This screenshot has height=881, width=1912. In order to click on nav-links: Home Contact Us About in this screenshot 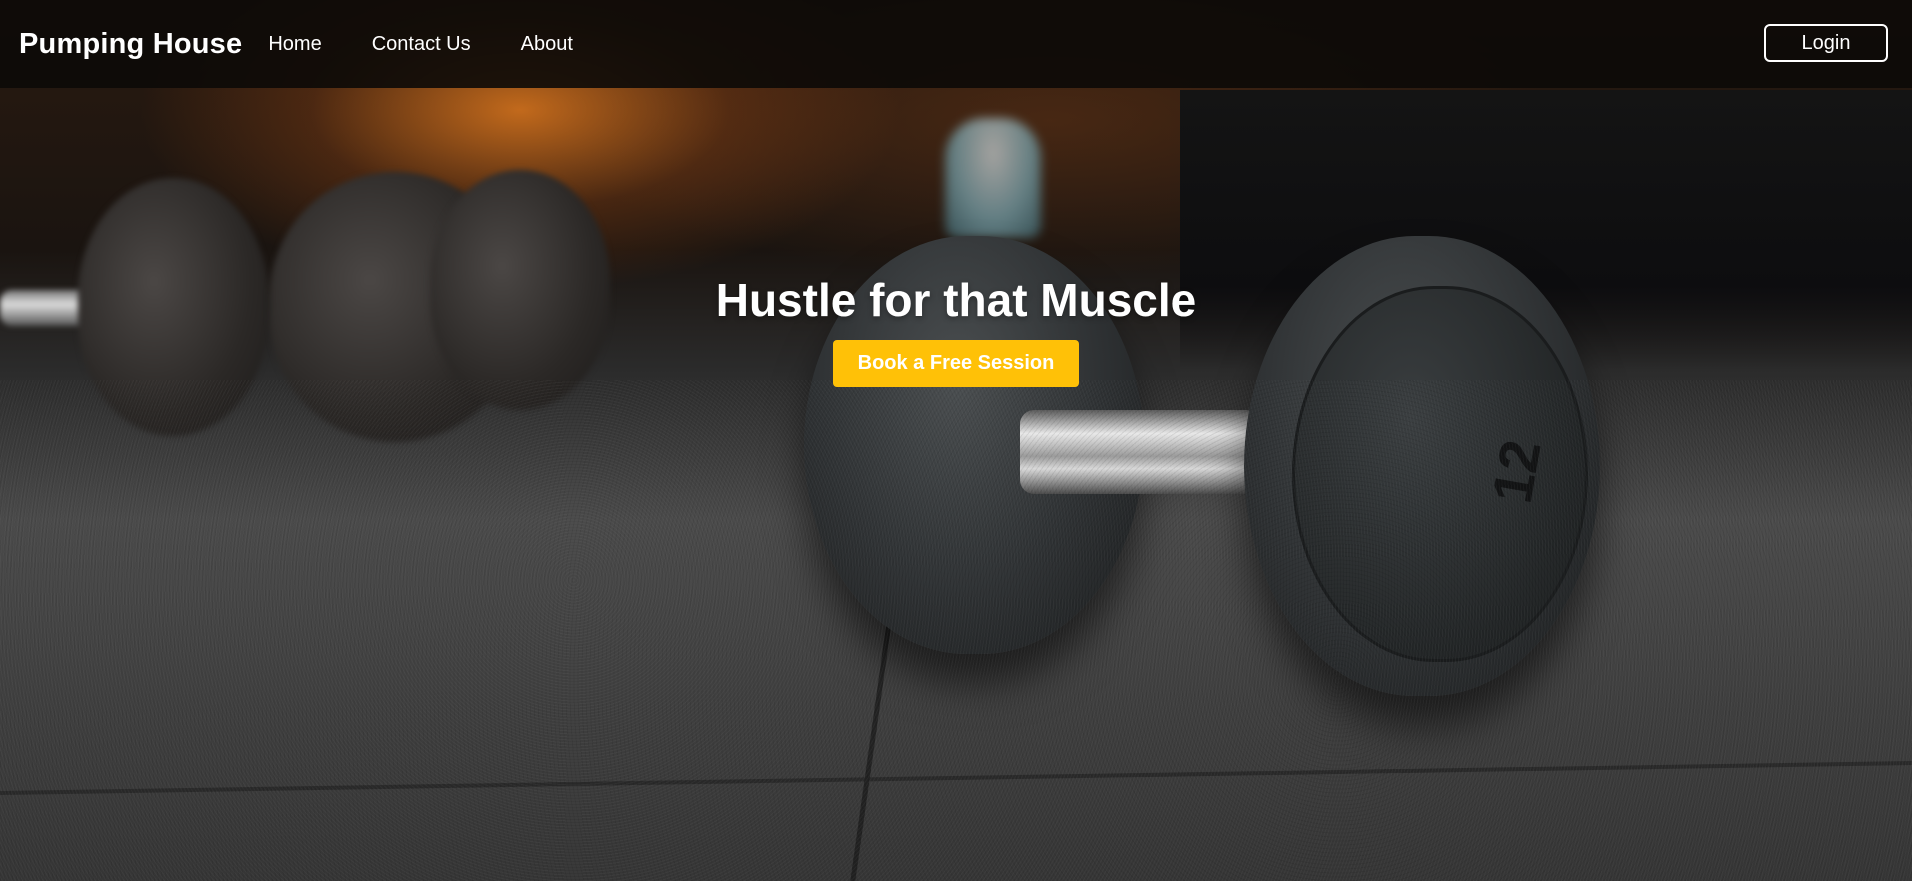, I will do `click(445, 44)`.